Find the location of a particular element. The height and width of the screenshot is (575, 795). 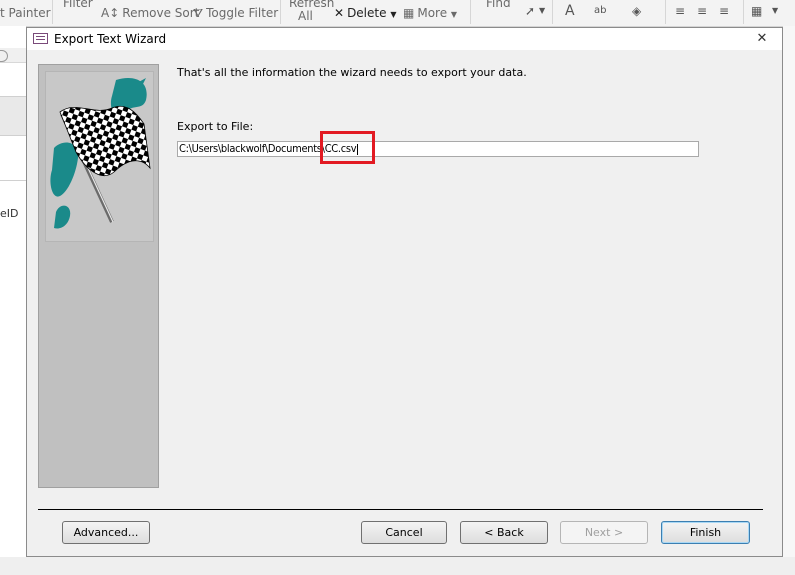

cancel-button-label: Cancel is located at coordinates (404, 532).